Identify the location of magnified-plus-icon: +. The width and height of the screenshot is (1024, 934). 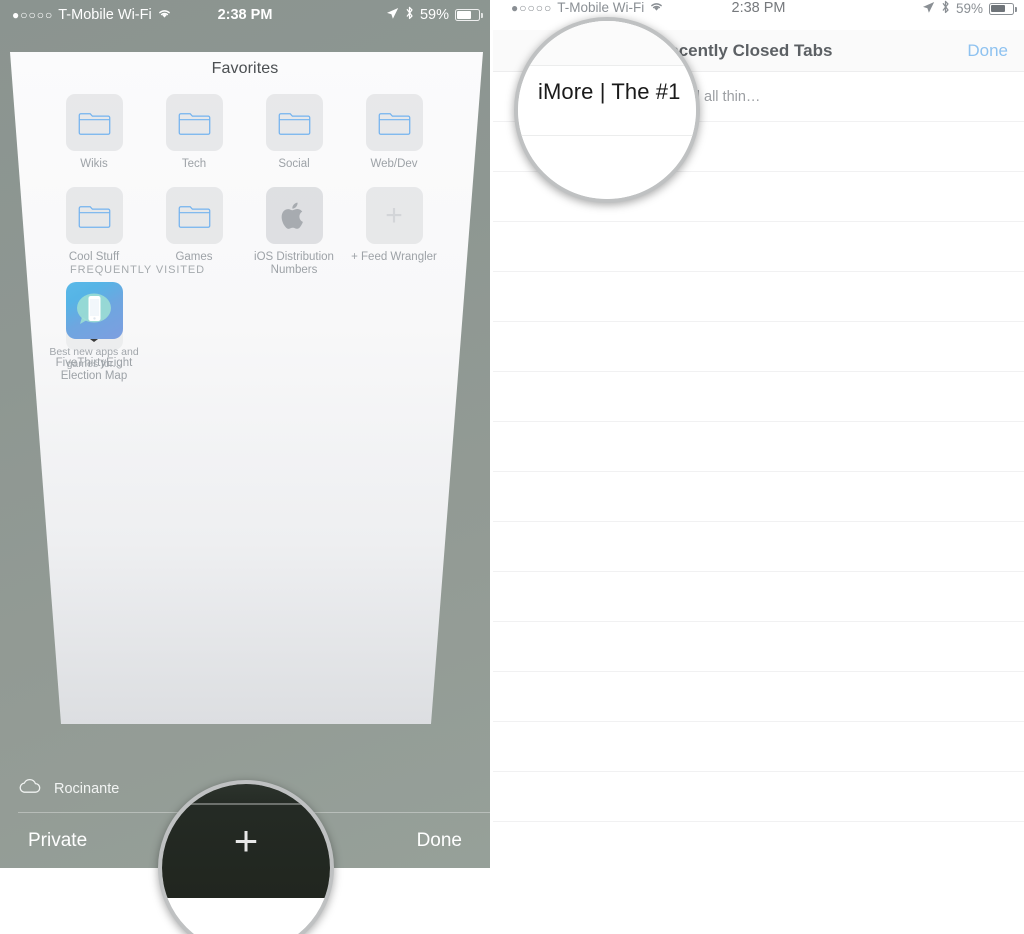
(246, 840).